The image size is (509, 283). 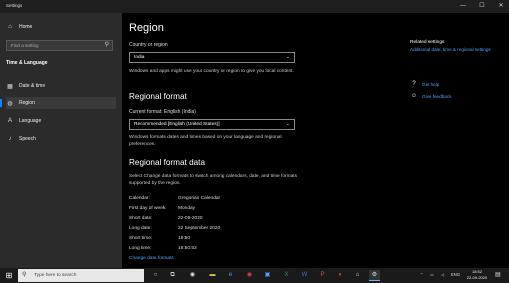 What do you see at coordinates (357, 275) in the screenshot?
I see `store-icon: ⌂` at bounding box center [357, 275].